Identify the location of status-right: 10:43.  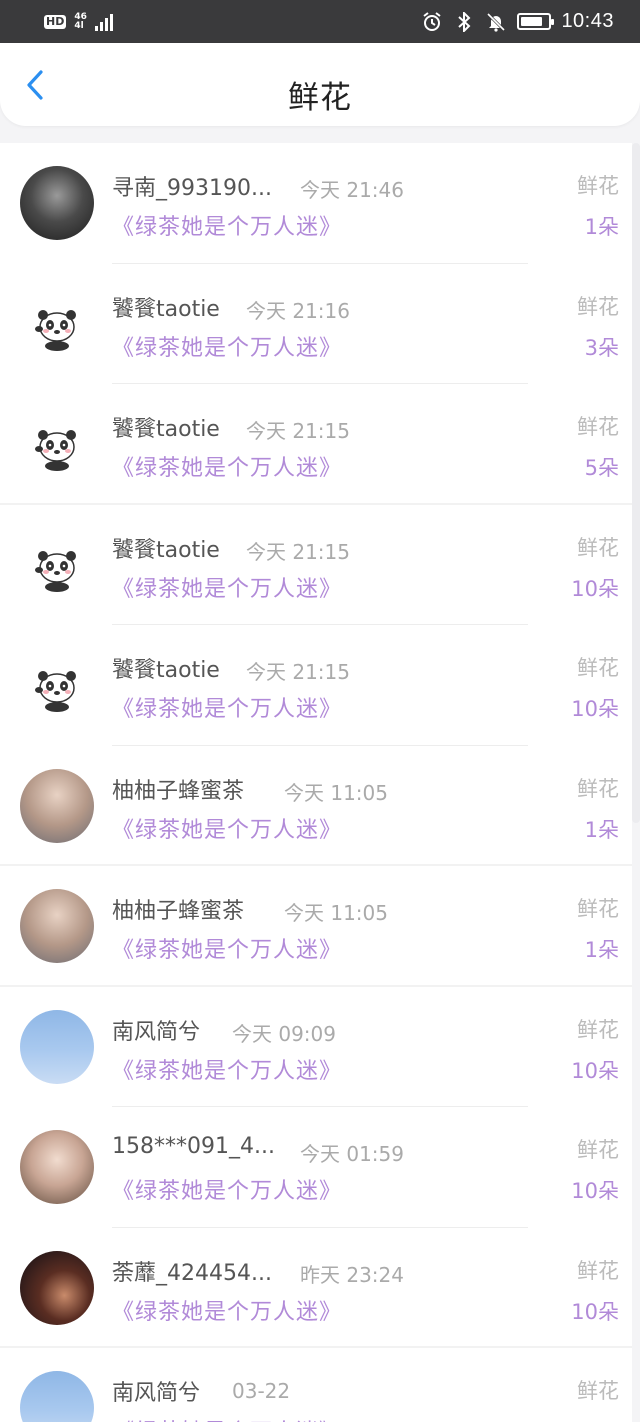
(517, 21).